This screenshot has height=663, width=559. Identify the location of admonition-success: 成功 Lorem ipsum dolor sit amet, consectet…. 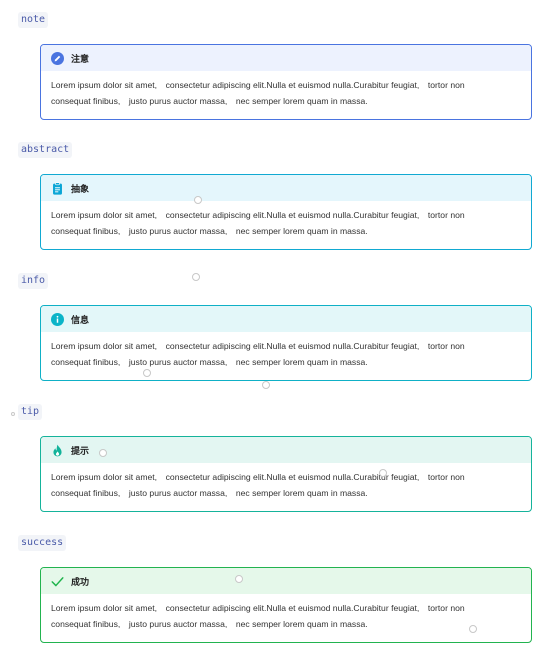
(286, 605).